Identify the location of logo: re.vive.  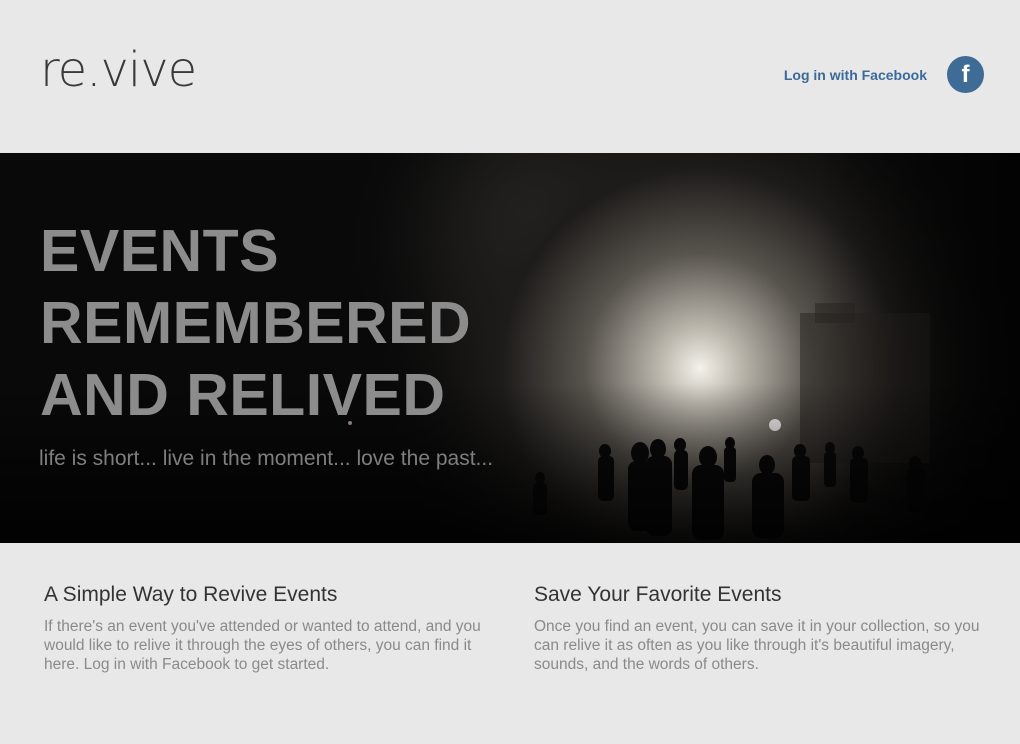
(118, 70).